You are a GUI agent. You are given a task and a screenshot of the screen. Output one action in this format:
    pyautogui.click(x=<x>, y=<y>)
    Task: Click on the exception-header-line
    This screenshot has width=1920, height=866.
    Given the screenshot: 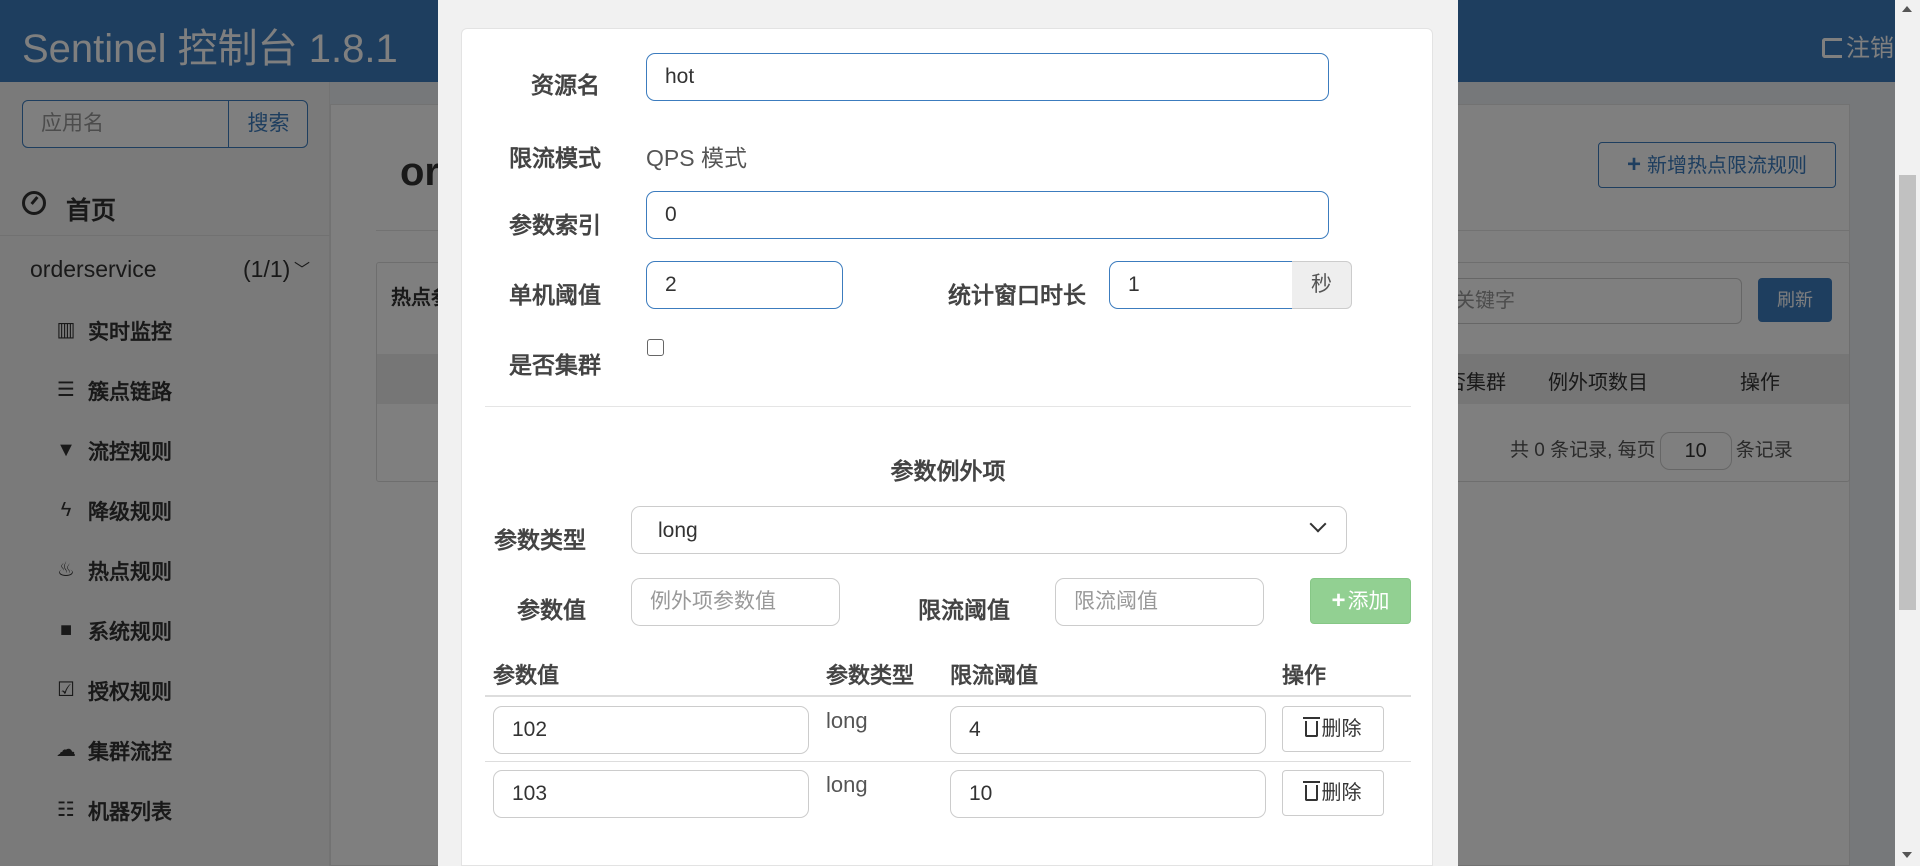 What is the action you would take?
    pyautogui.click(x=948, y=696)
    